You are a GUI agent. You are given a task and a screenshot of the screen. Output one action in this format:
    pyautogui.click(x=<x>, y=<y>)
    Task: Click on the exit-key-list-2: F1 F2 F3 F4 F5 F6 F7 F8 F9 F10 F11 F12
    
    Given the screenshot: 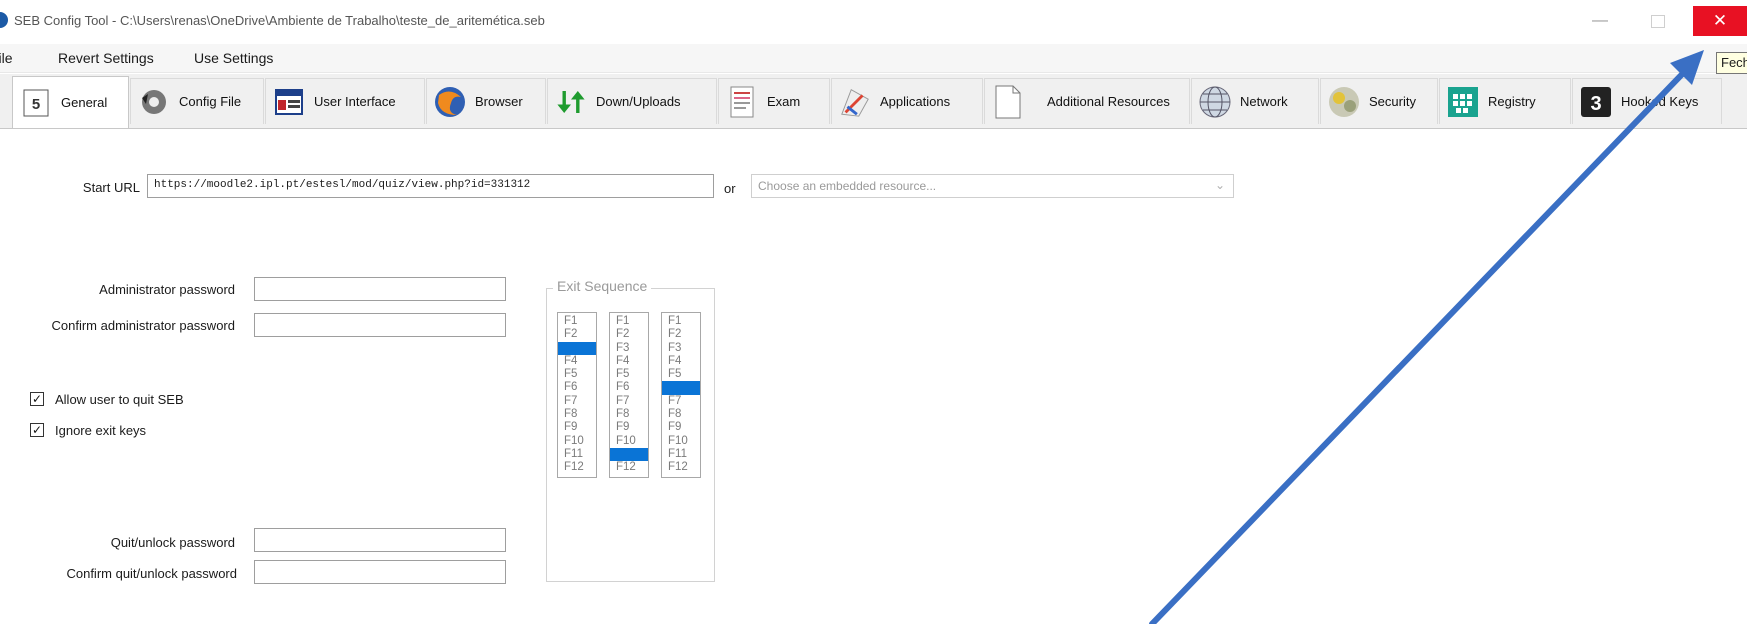 What is the action you would take?
    pyautogui.click(x=629, y=395)
    